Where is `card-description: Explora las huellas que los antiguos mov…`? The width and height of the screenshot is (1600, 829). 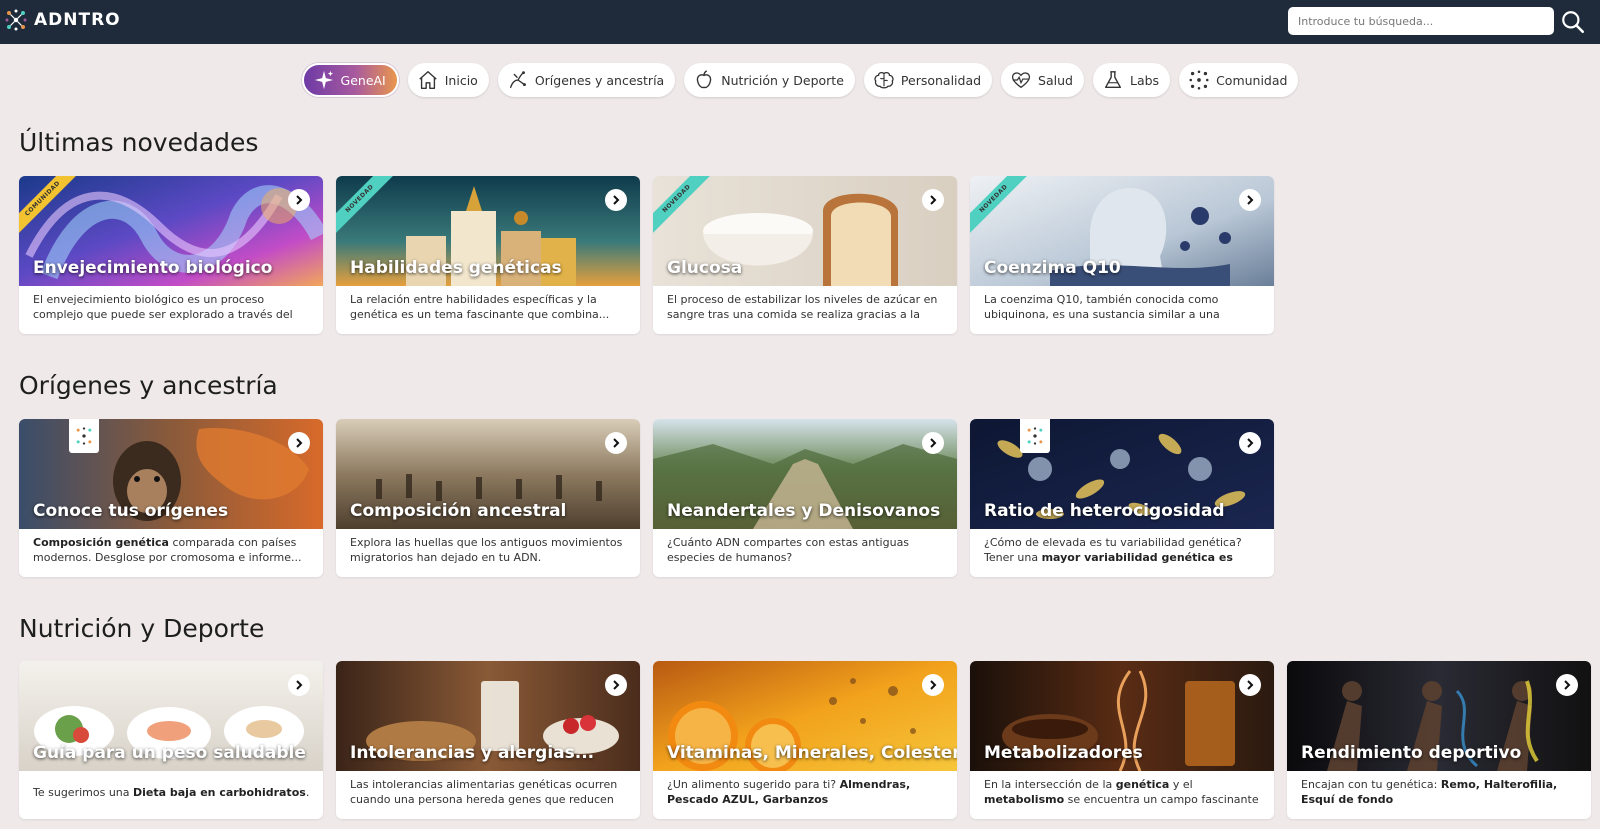
card-description: Explora las huellas que los antiguos mov… is located at coordinates (486, 550).